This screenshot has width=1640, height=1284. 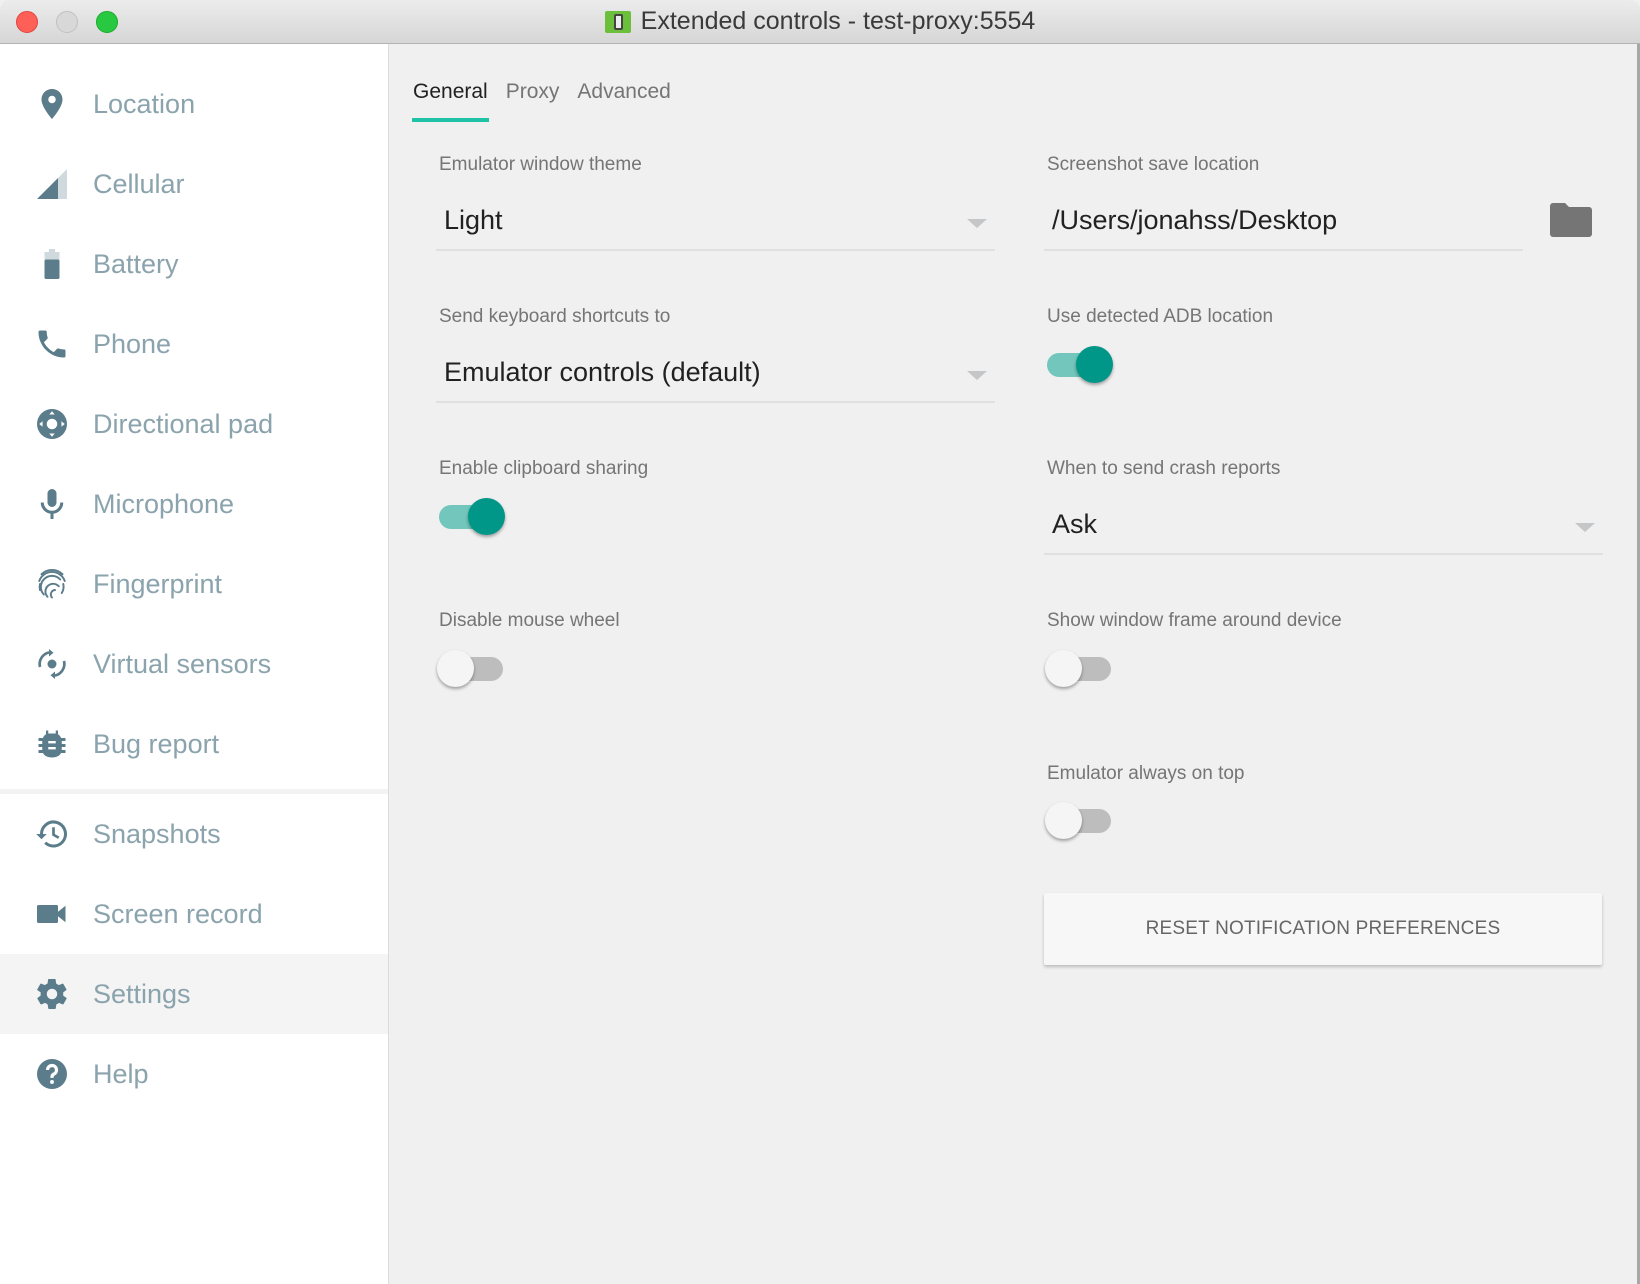 I want to click on emulator-app-icon, so click(x=617, y=21).